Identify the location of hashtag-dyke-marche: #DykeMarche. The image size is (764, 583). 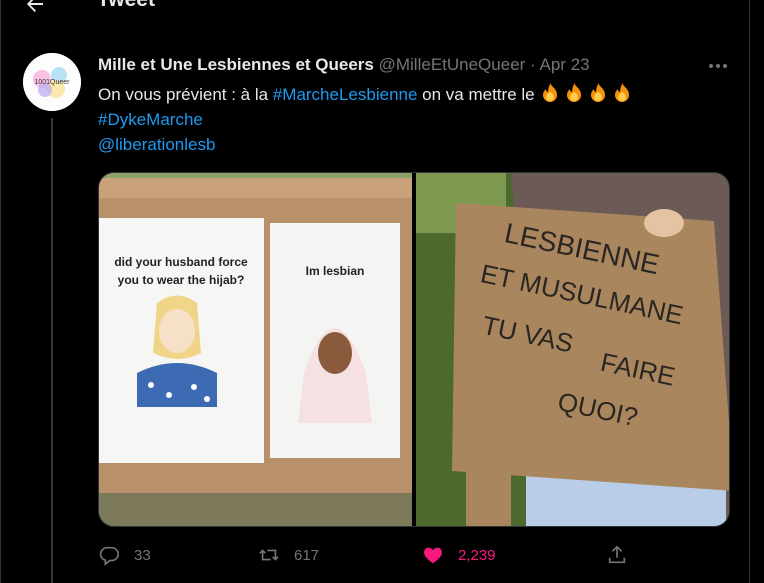
(150, 119).